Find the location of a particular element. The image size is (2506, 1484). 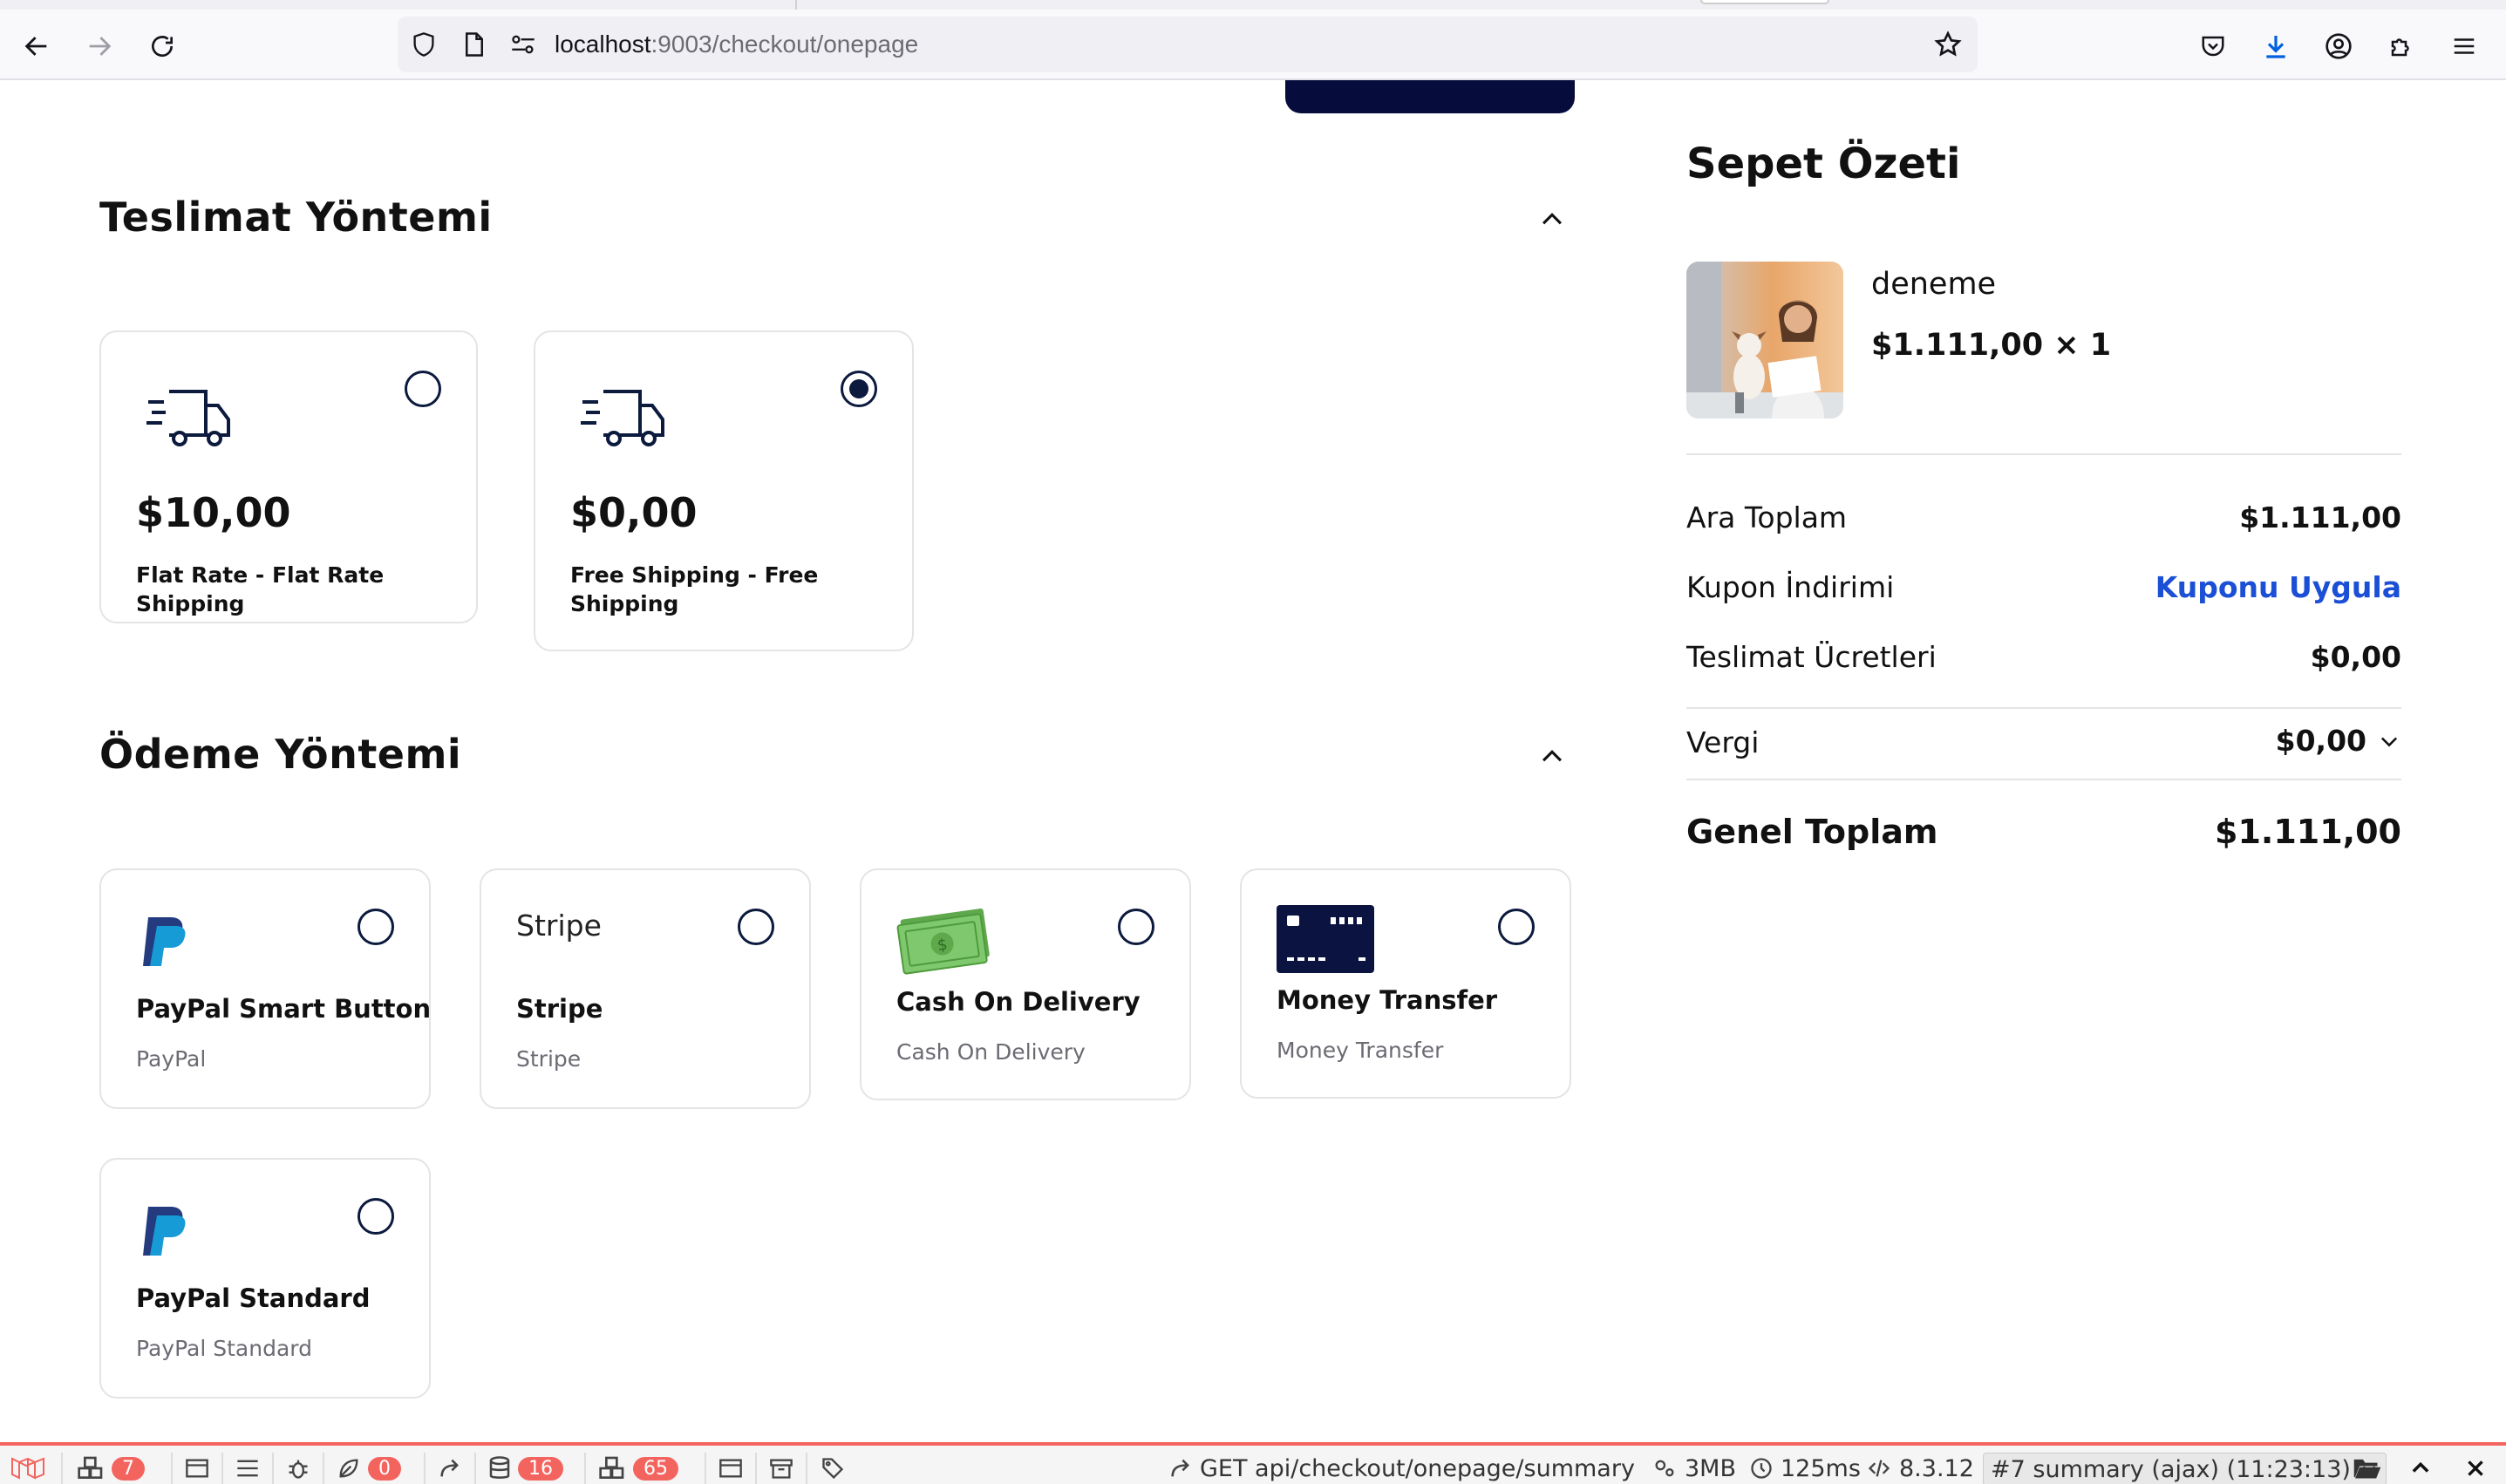

window-icon is located at coordinates (197, 1468).